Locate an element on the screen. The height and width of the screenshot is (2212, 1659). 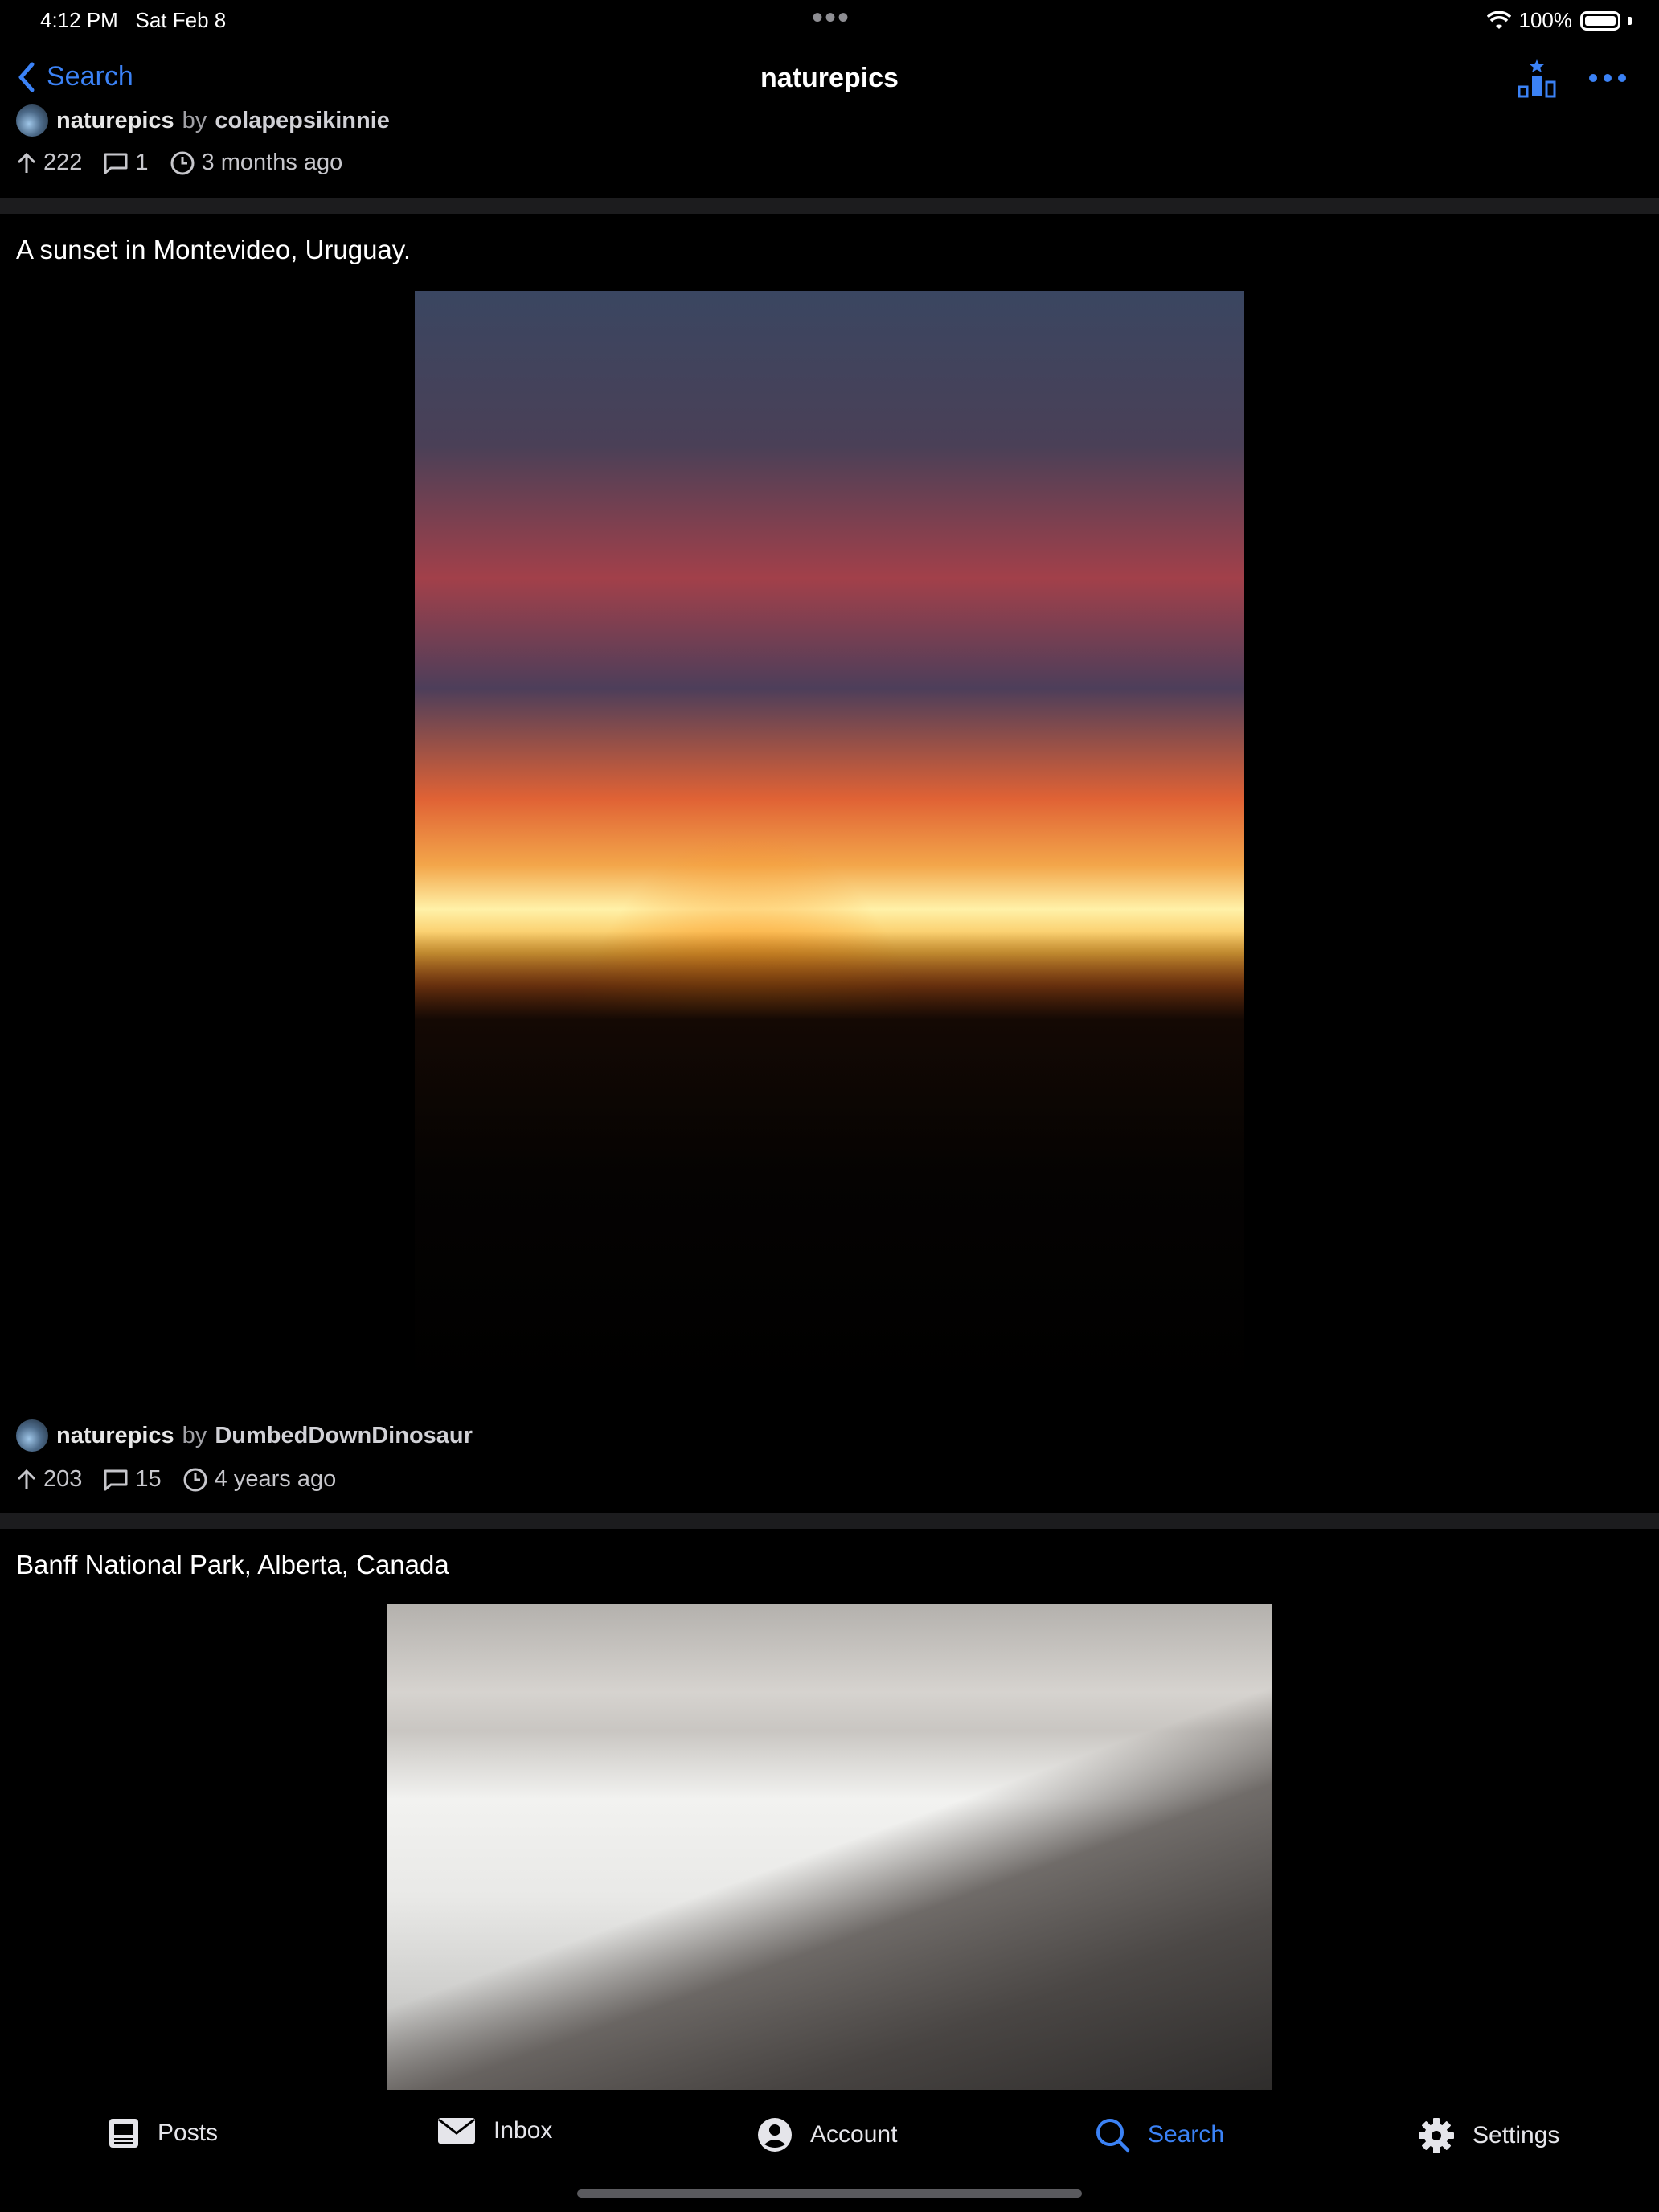
status-bar: 4:12 PM Sat Feb 8 ••• 100% is located at coordinates (829, 21).